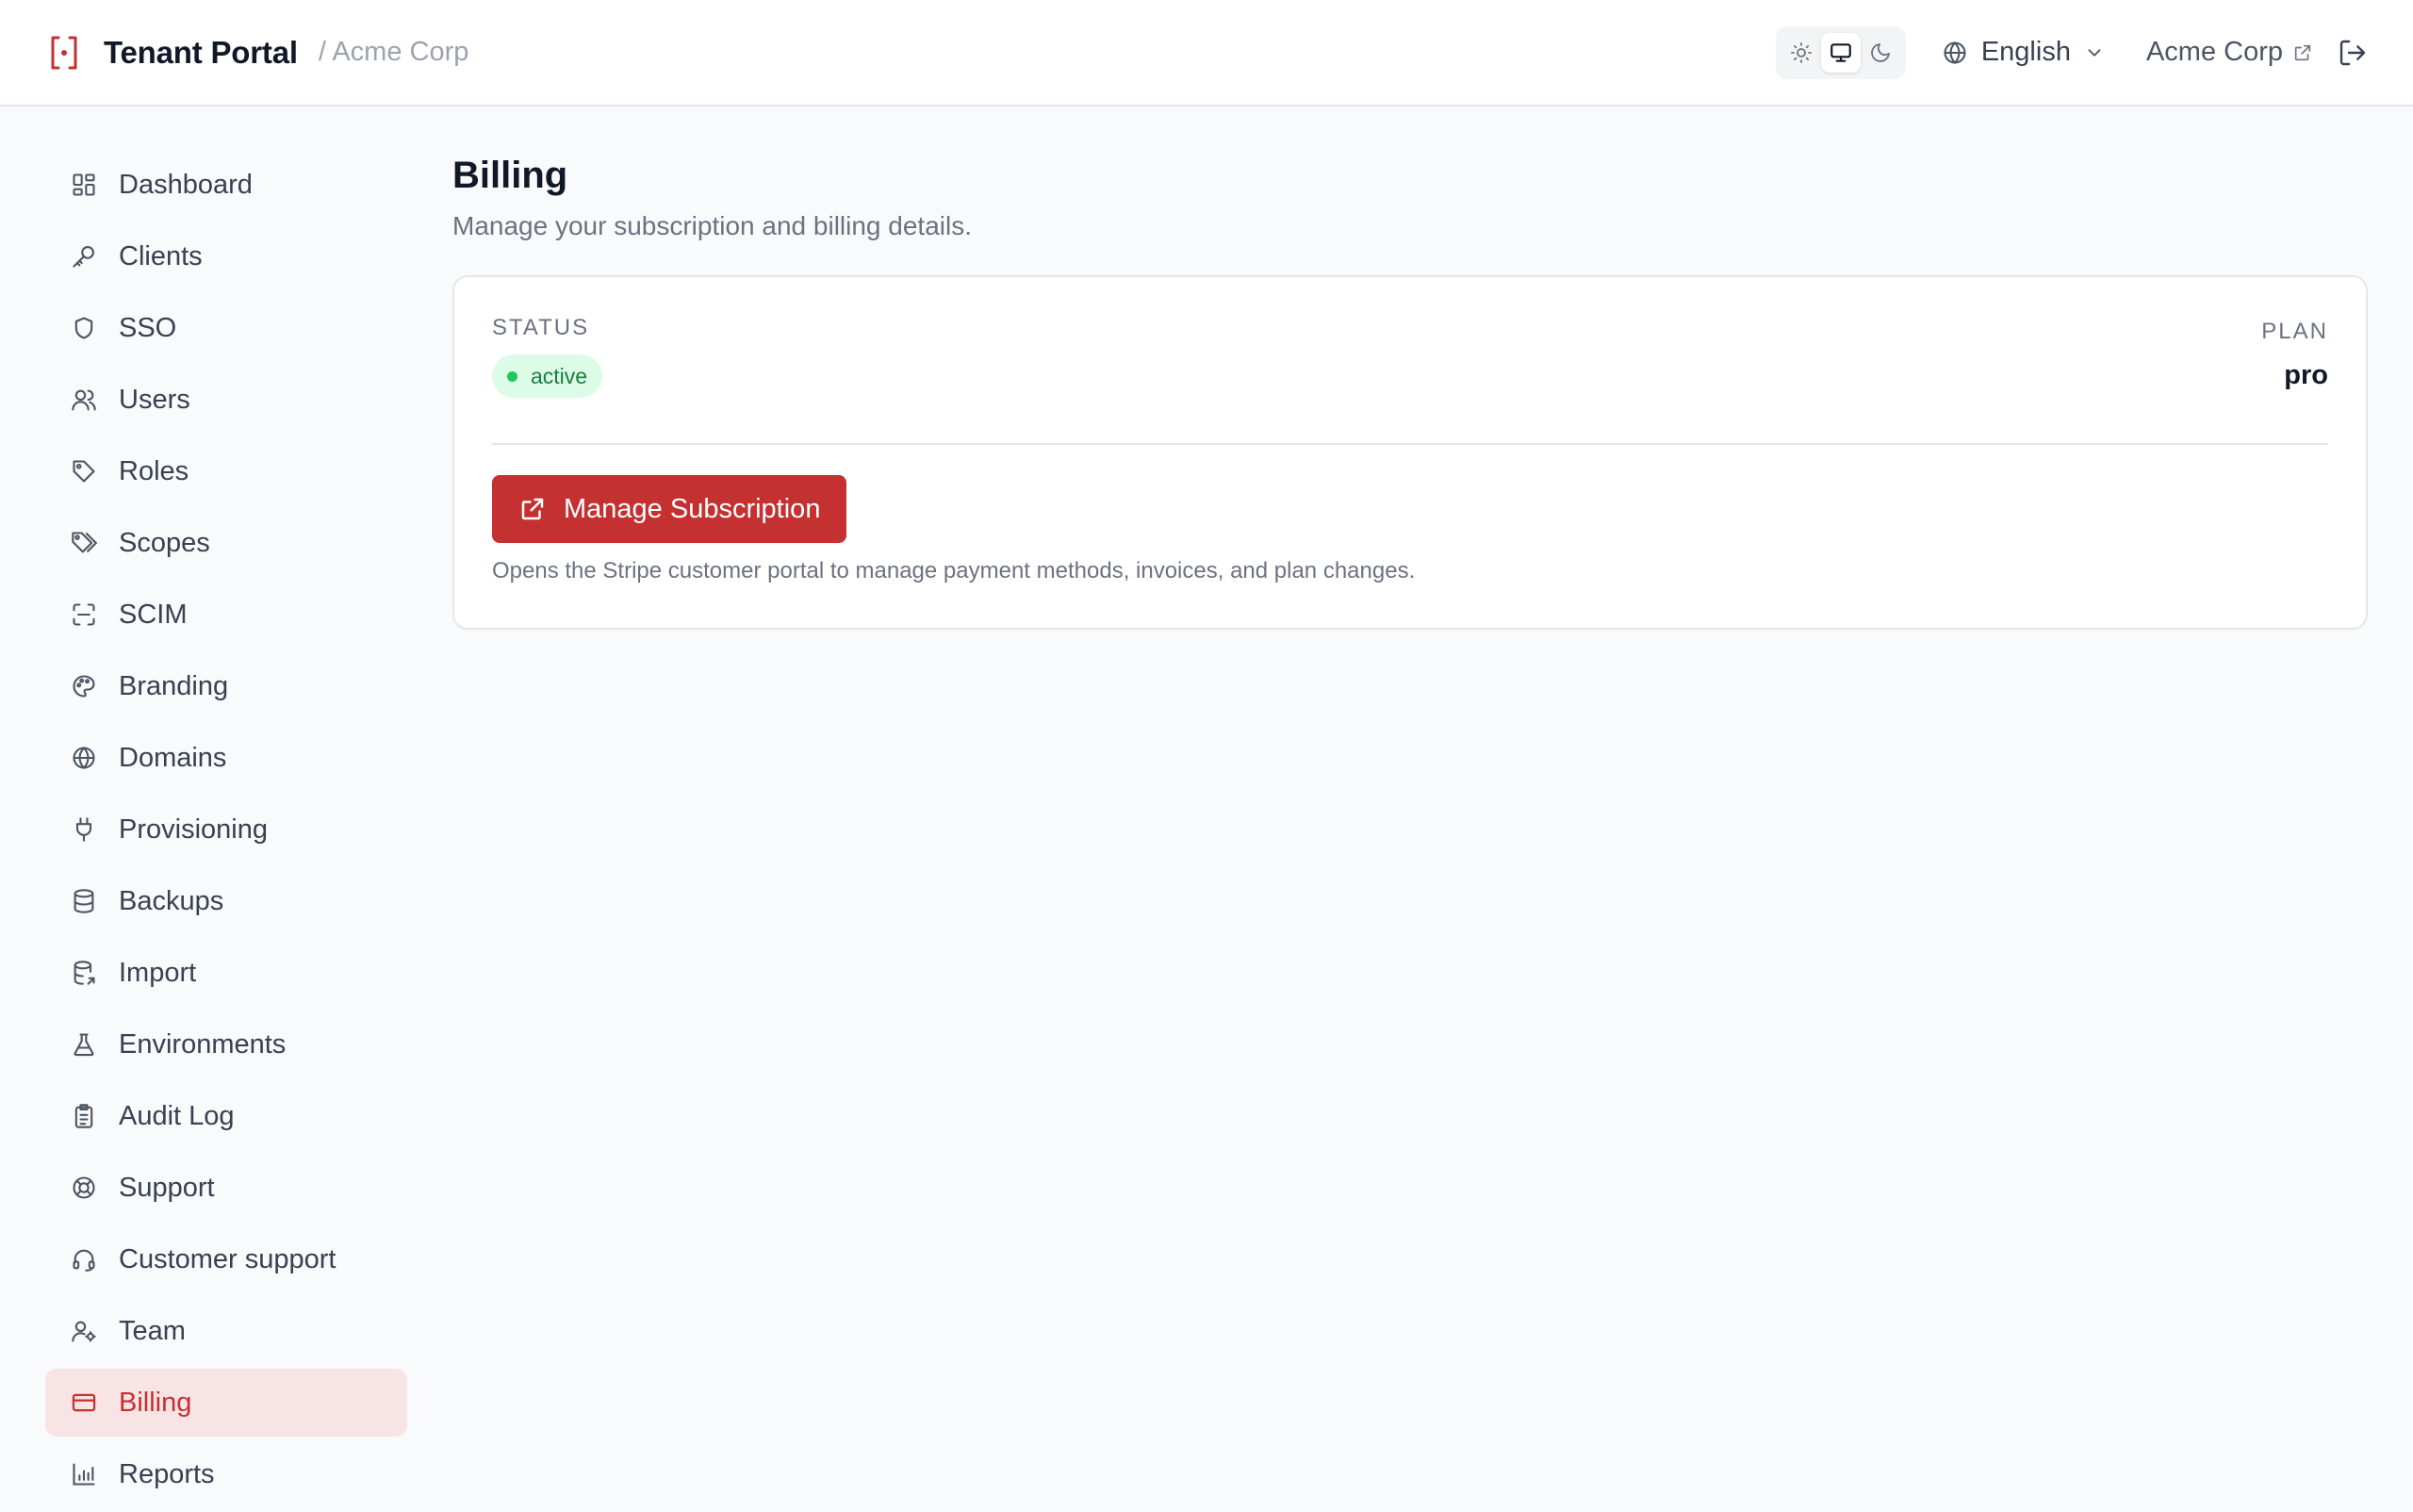 Image resolution: width=2413 pixels, height=1512 pixels. Describe the element at coordinates (84, 615) in the screenshot. I see `scan-icon` at that location.